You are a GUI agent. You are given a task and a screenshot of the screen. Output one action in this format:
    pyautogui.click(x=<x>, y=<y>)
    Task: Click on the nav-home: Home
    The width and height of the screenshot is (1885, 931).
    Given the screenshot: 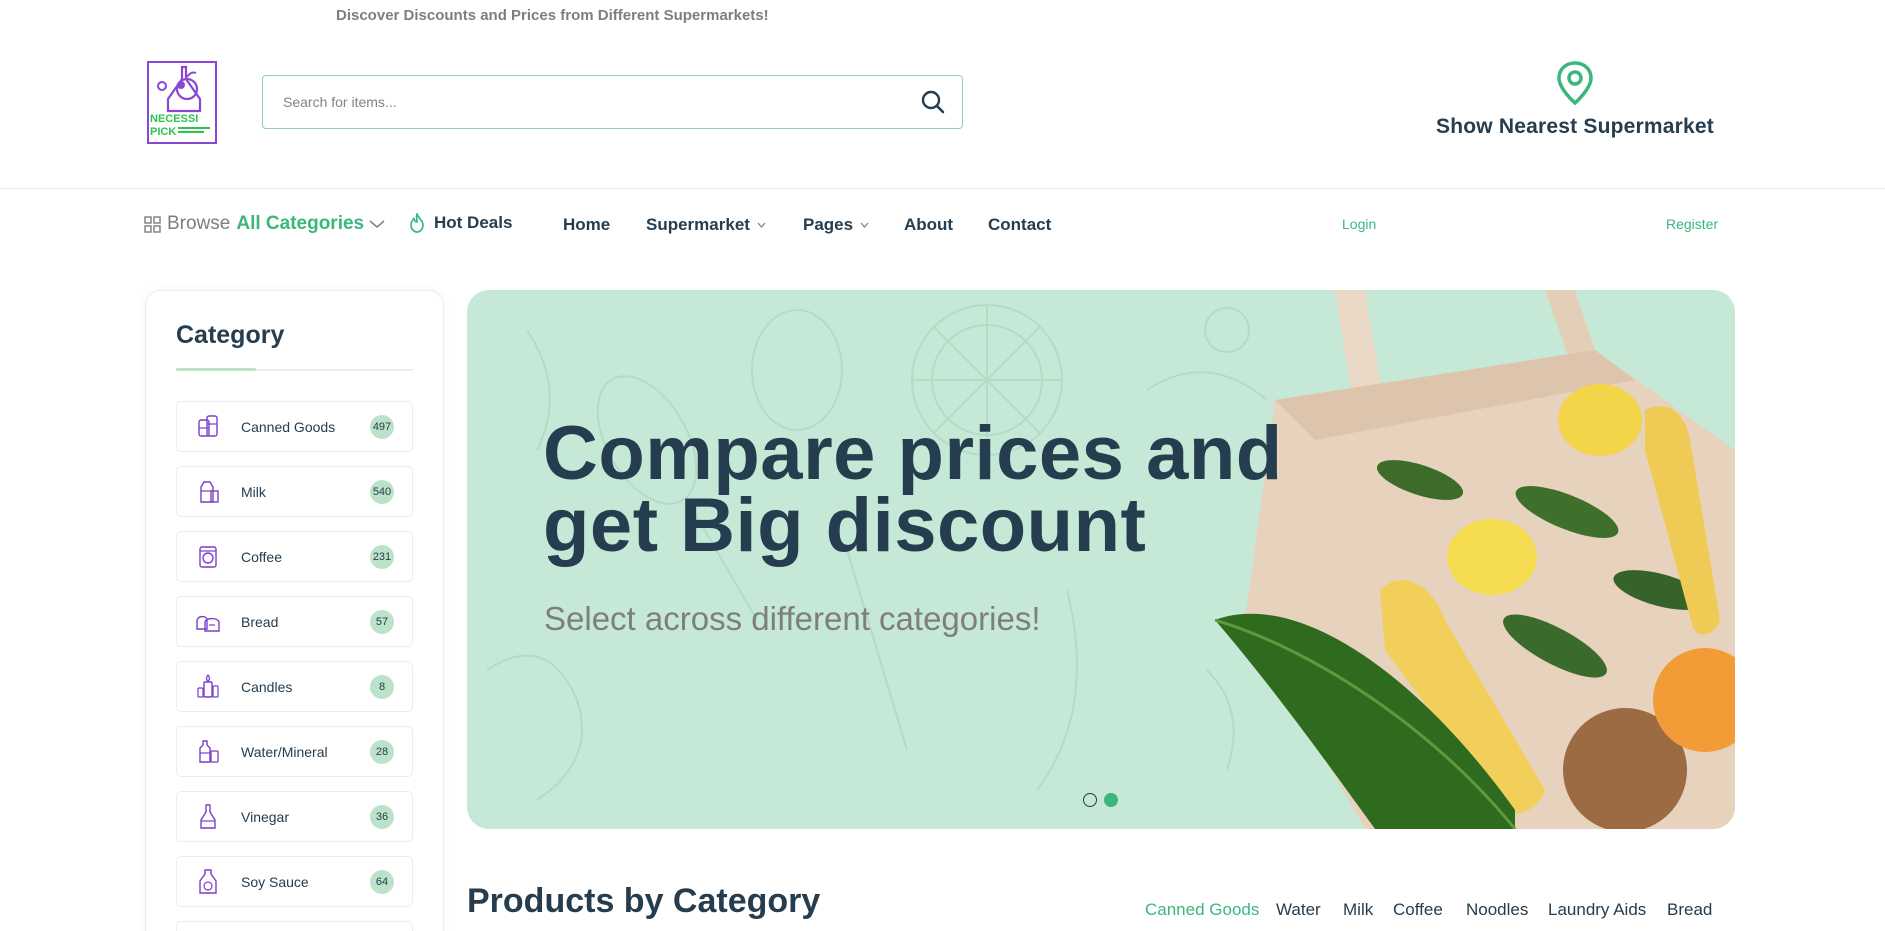 What is the action you would take?
    pyautogui.click(x=586, y=225)
    